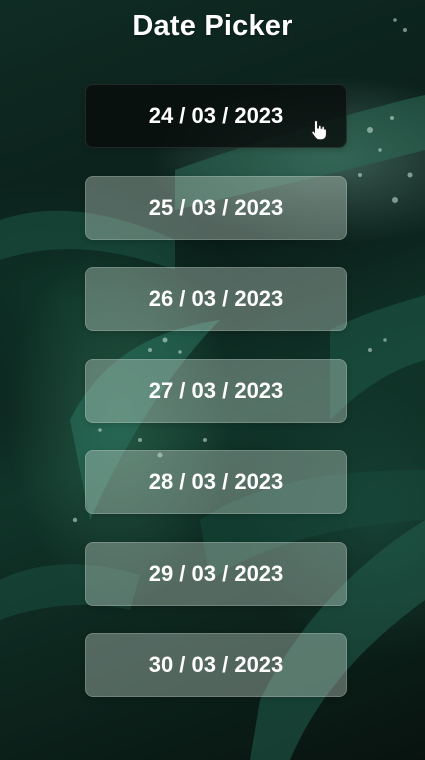 Image resolution: width=425 pixels, height=760 pixels. I want to click on date-button-26: 26 / 03 / 2023, so click(216, 299).